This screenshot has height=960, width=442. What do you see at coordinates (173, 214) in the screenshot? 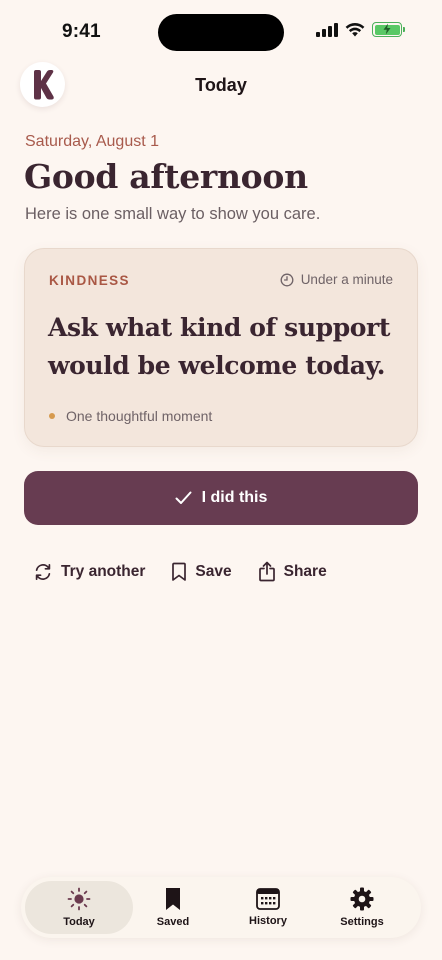
I see `greeting-subtitle: Here is one small way to show you care.` at bounding box center [173, 214].